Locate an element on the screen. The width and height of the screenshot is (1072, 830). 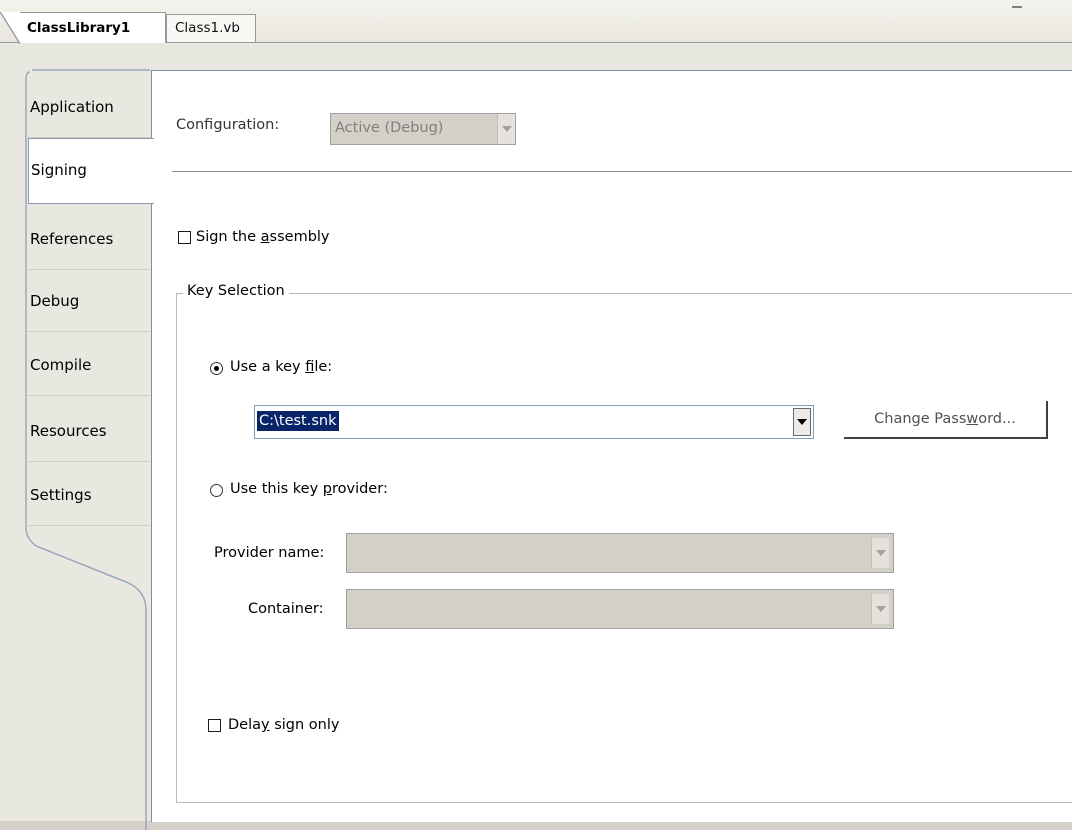
header-separator is located at coordinates (622, 171).